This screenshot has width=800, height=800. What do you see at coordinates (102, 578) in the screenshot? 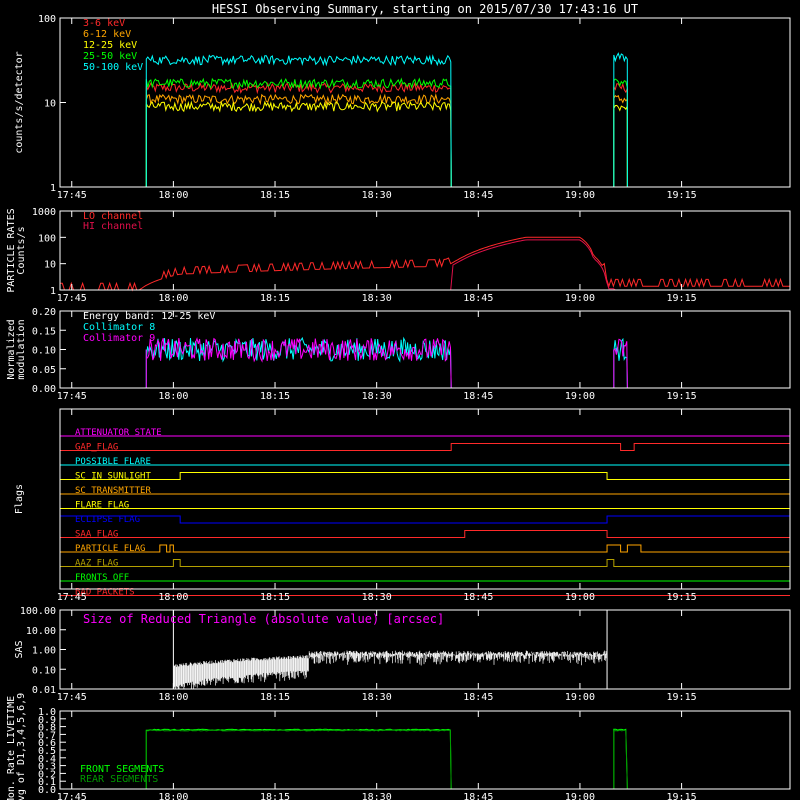
I see `flag-label: FRONTS OFF` at bounding box center [102, 578].